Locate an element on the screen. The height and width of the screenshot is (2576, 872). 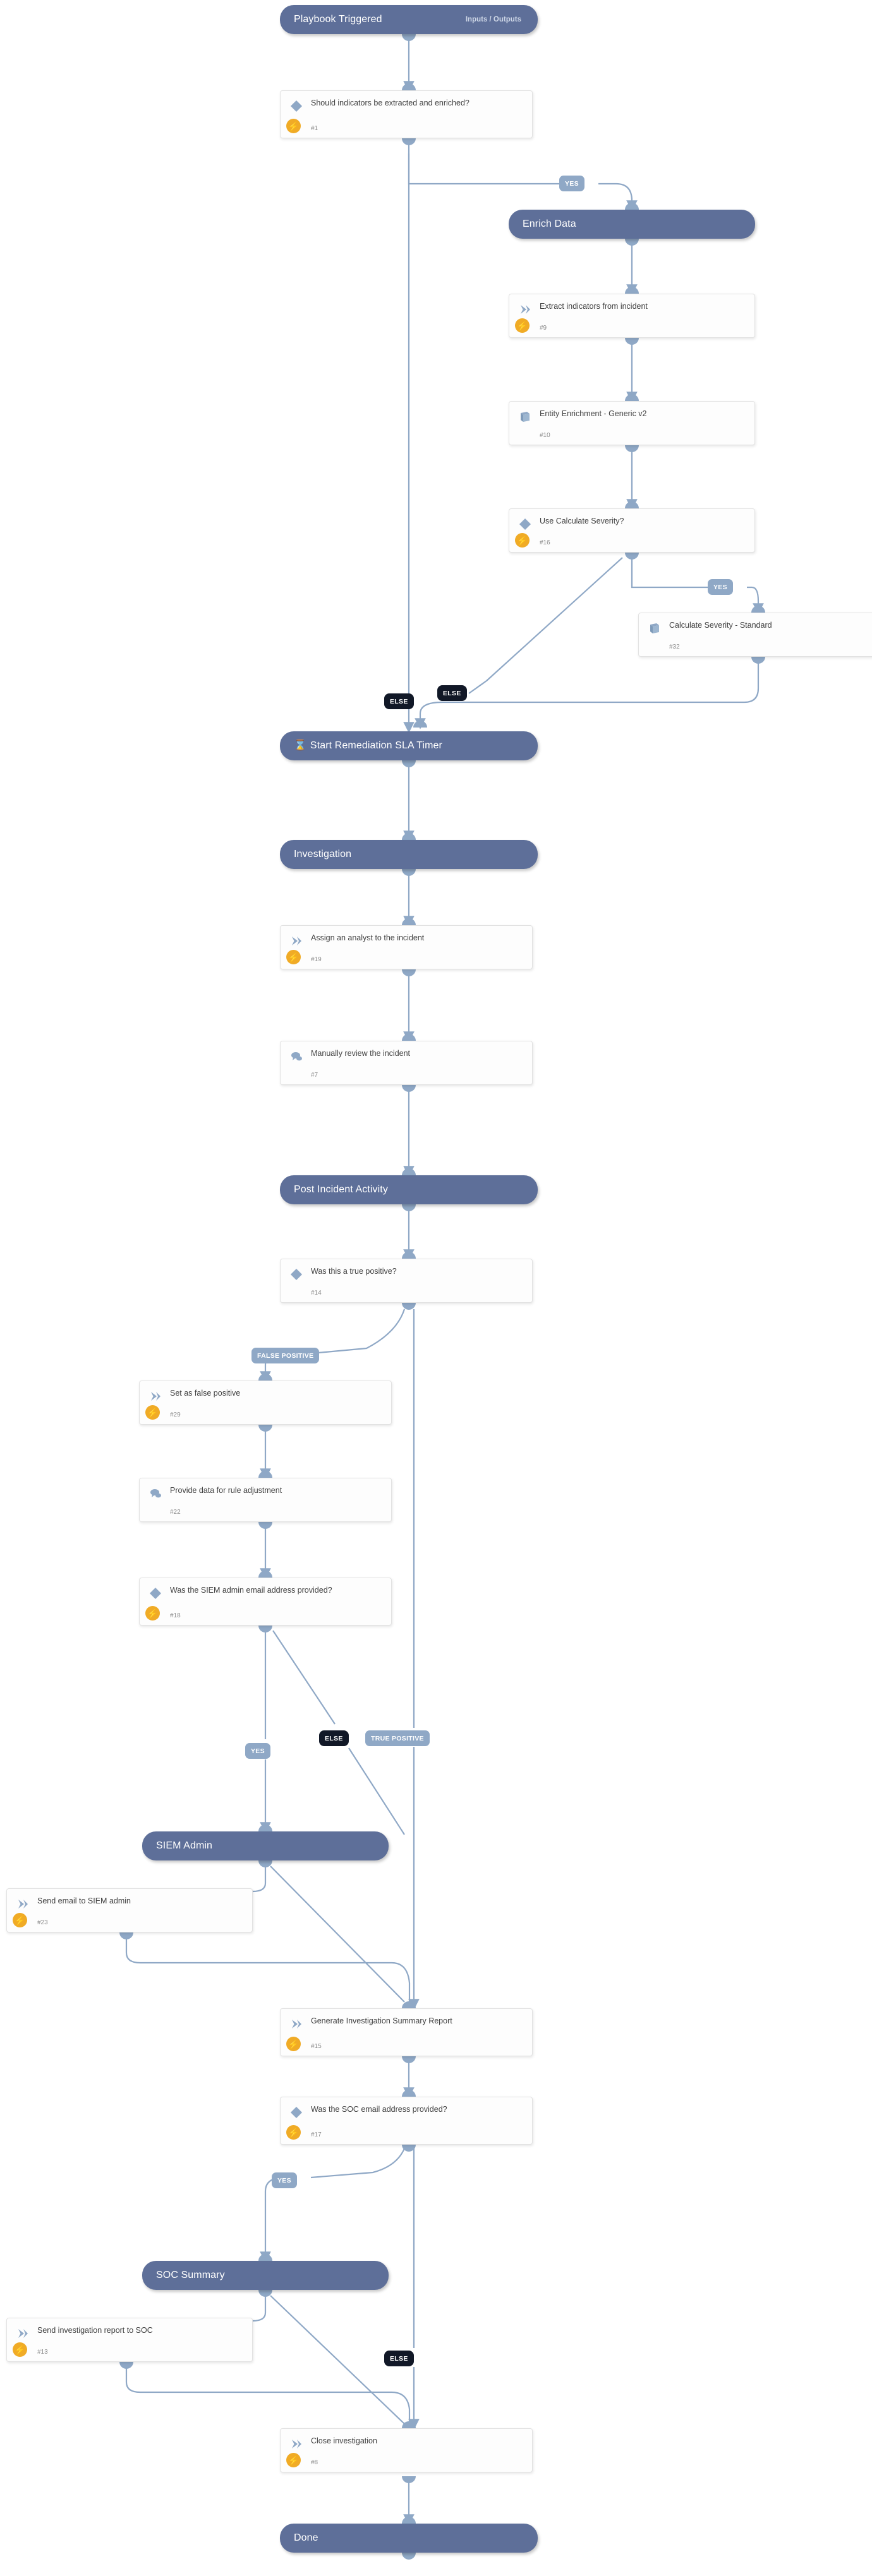
task-number: #10 is located at coordinates (545, 435).